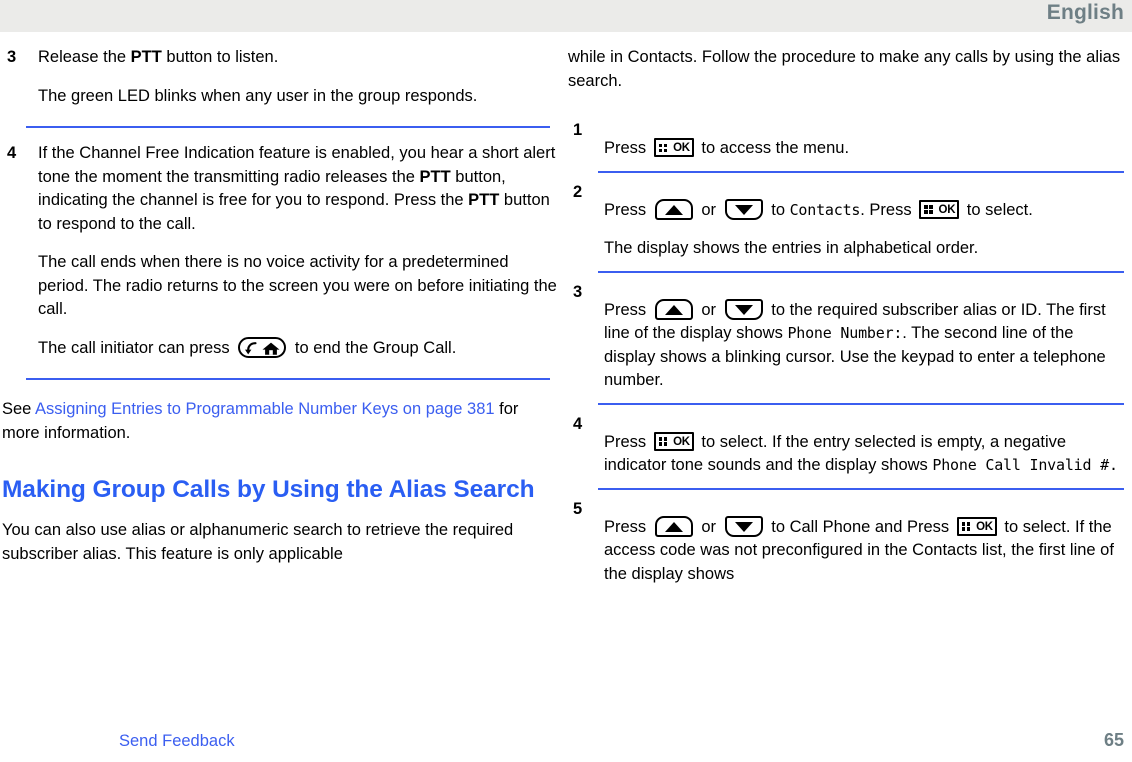  Describe the element at coordinates (1085, 12) in the screenshot. I see `header-language-label: English` at that location.